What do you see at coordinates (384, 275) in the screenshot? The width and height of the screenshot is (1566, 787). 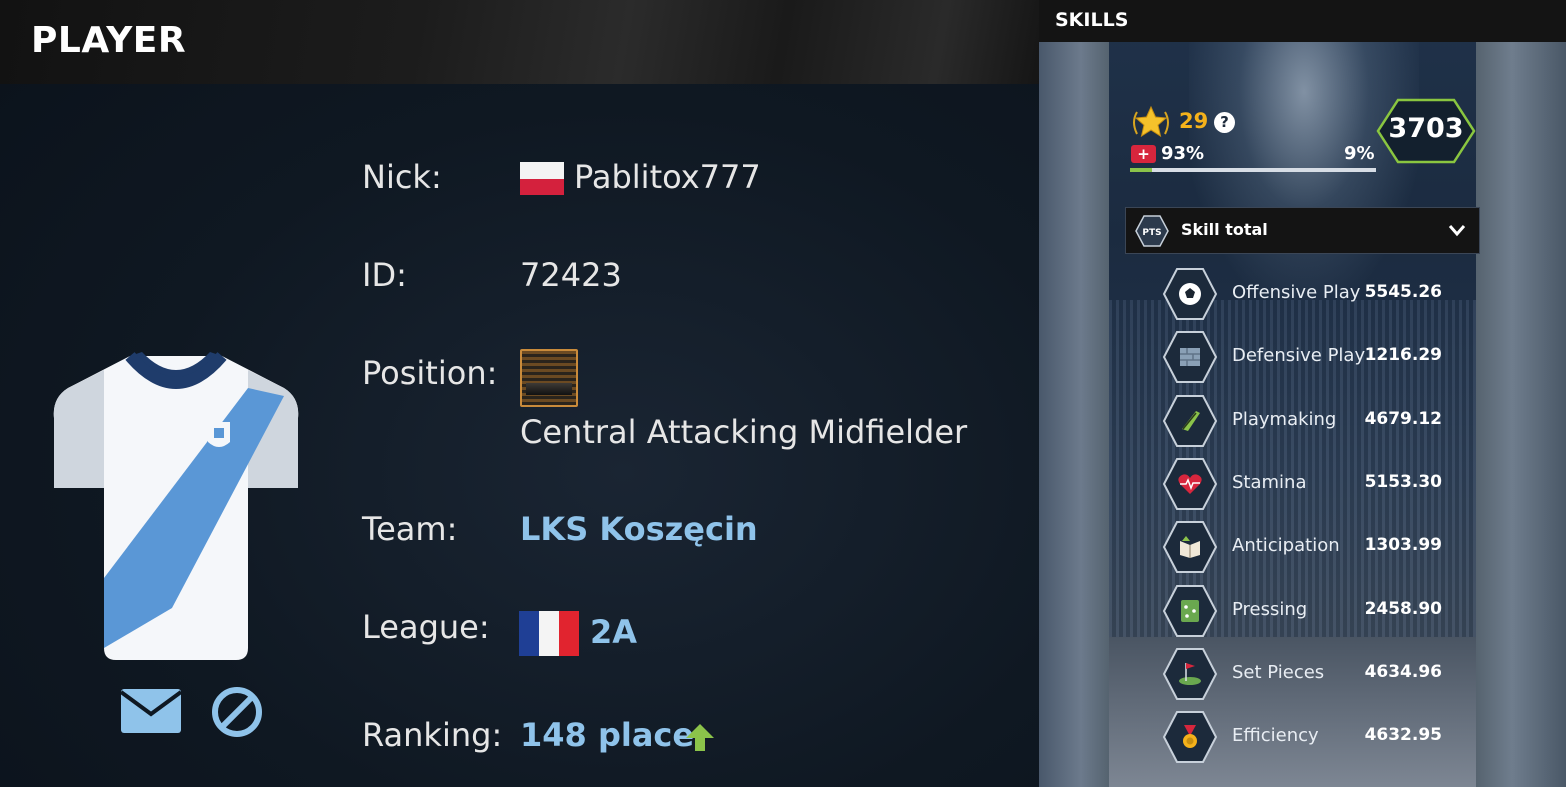 I see `id-label: ID:` at bounding box center [384, 275].